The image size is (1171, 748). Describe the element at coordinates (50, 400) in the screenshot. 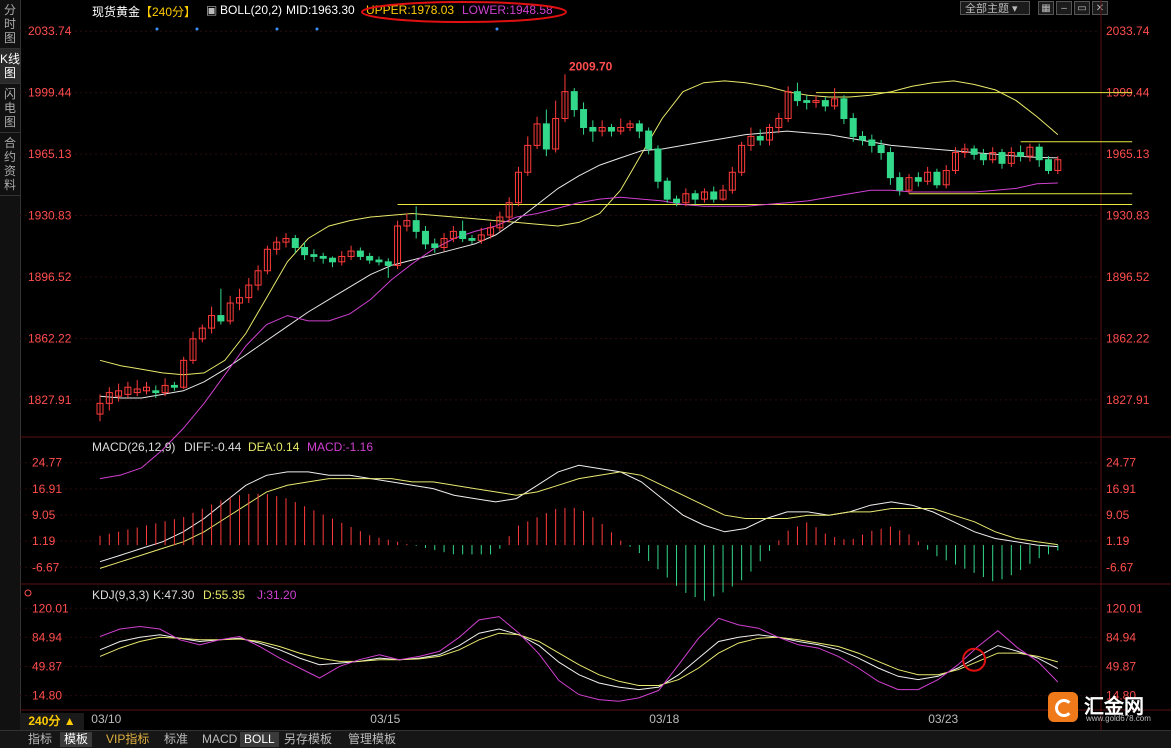

I see `y-tick-label-left: 1827.91` at that location.